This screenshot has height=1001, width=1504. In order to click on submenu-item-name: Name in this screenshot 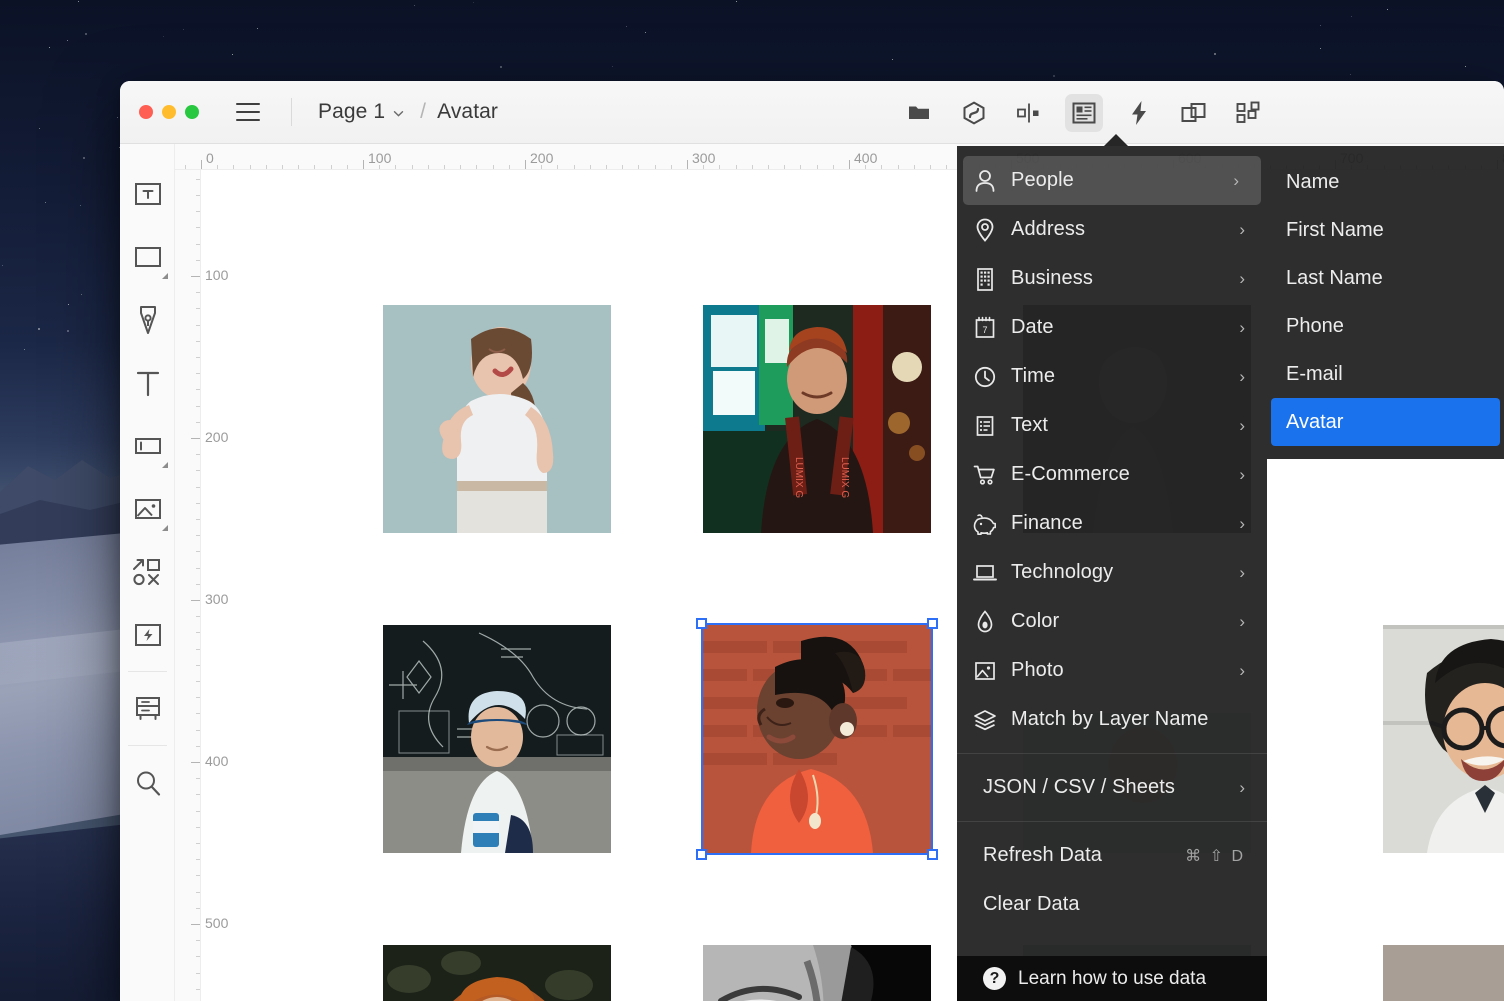, I will do `click(1385, 182)`.